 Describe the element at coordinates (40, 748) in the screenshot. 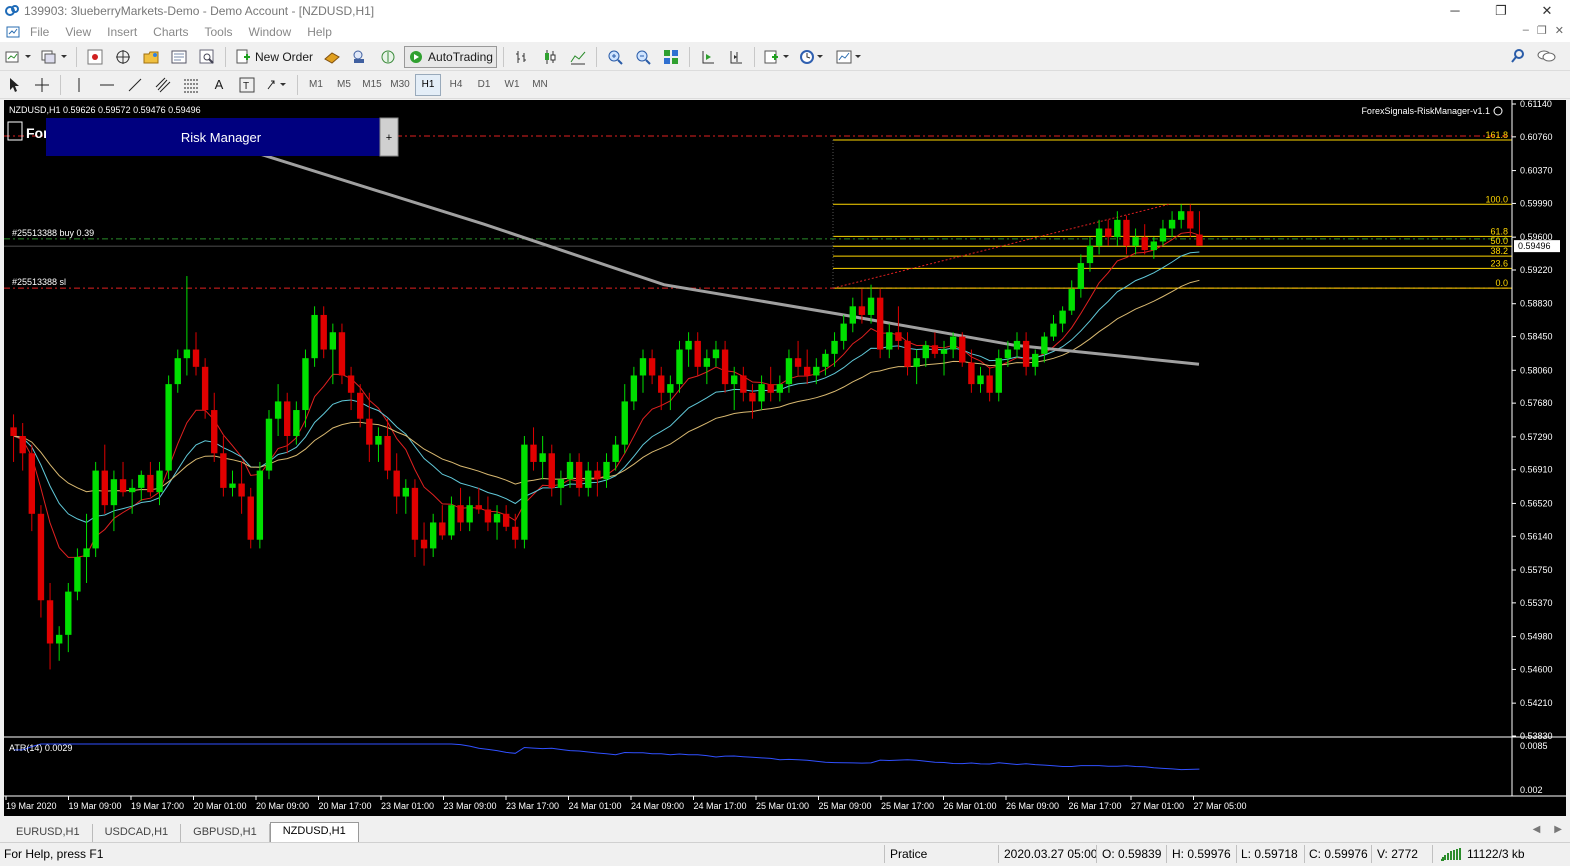

I see `atr-label: ATR(14) 0.0029` at that location.